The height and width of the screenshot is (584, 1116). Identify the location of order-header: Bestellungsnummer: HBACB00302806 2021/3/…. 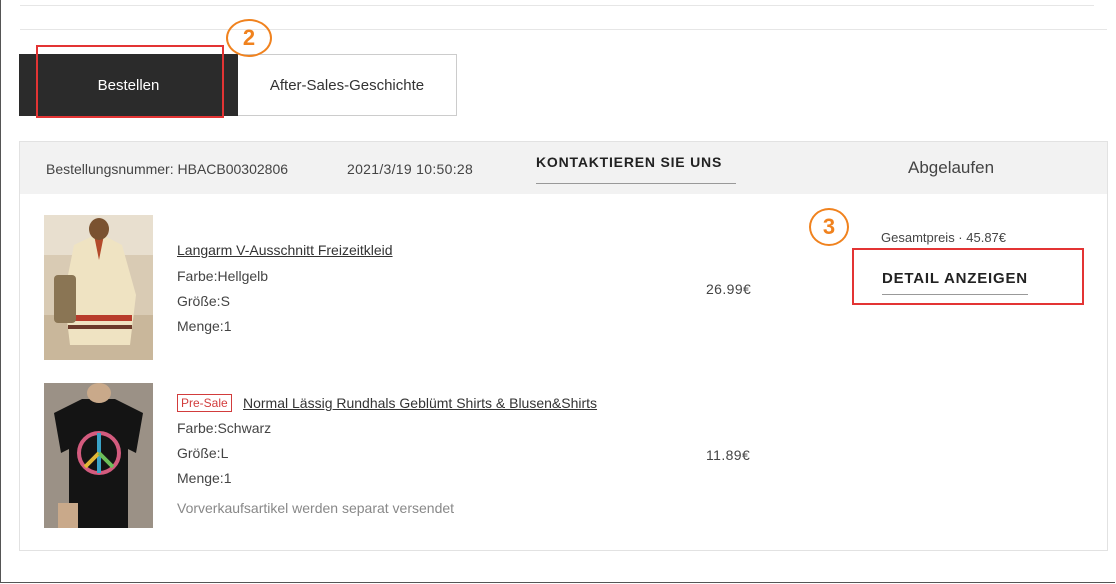
(563, 168).